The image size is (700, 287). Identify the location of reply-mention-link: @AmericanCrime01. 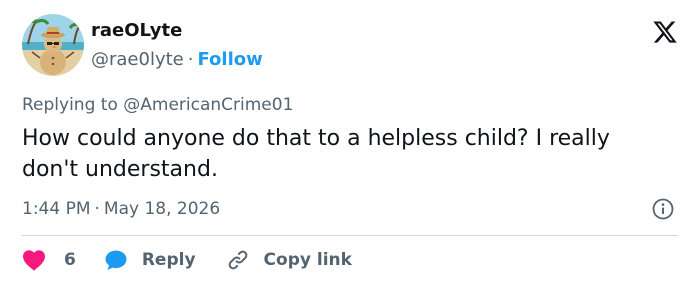
(208, 105).